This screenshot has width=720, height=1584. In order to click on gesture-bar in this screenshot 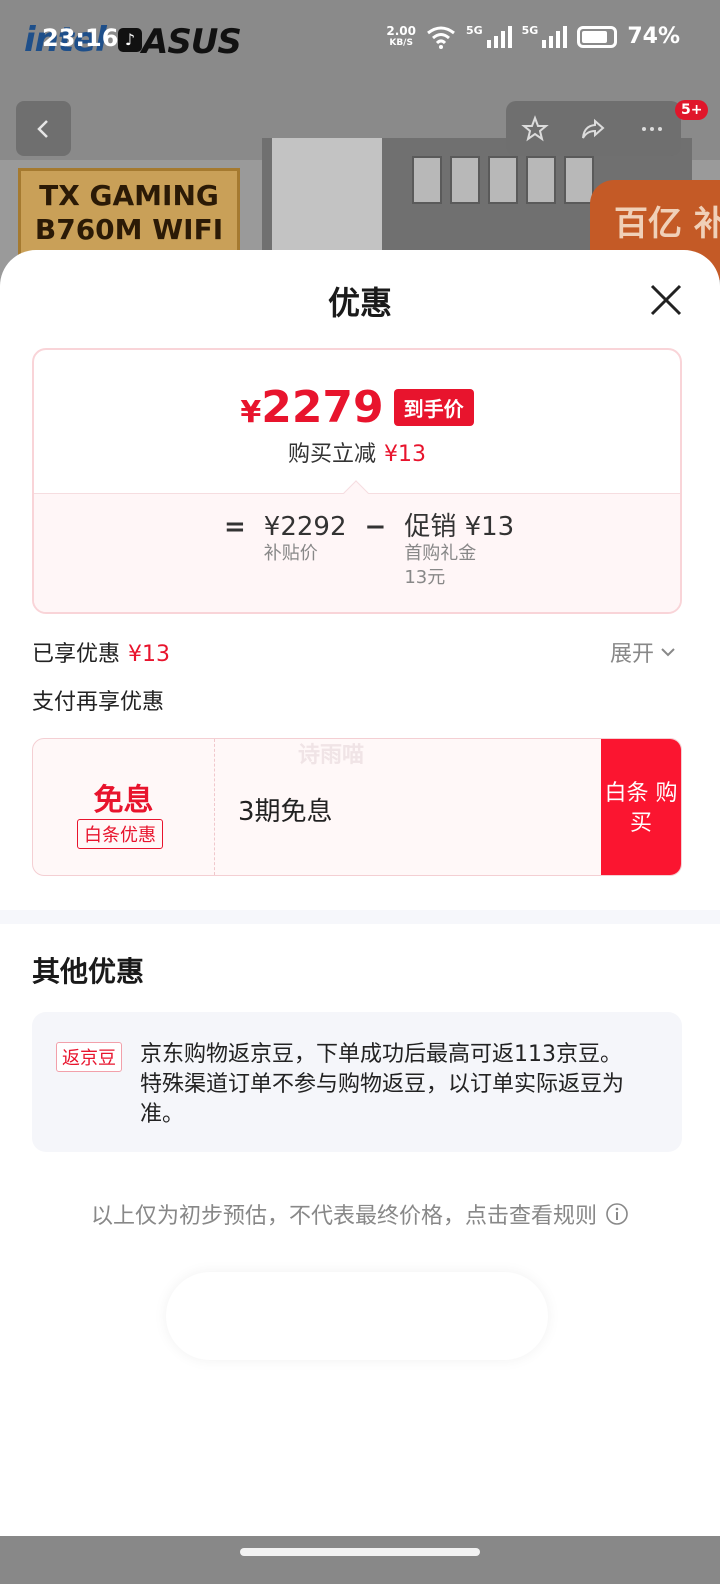, I will do `click(360, 1560)`.